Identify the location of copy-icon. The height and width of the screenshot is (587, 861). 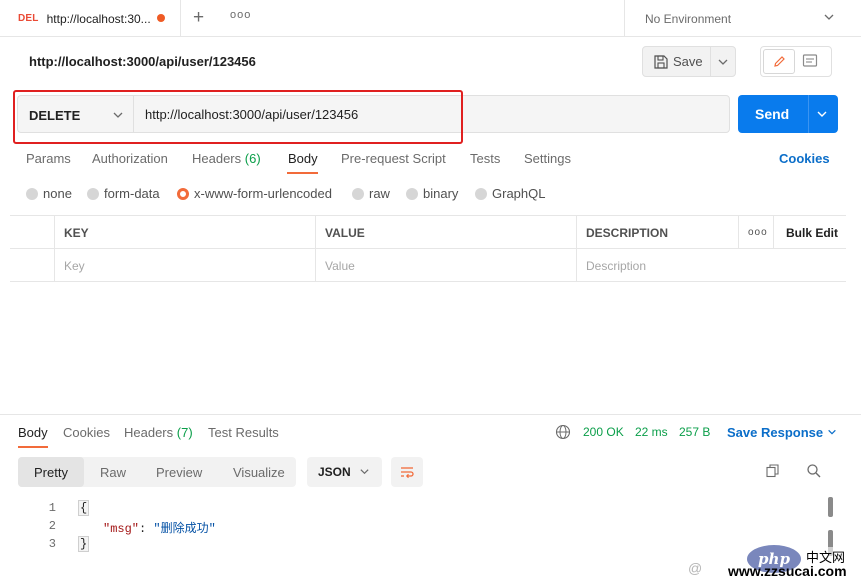
(773, 471).